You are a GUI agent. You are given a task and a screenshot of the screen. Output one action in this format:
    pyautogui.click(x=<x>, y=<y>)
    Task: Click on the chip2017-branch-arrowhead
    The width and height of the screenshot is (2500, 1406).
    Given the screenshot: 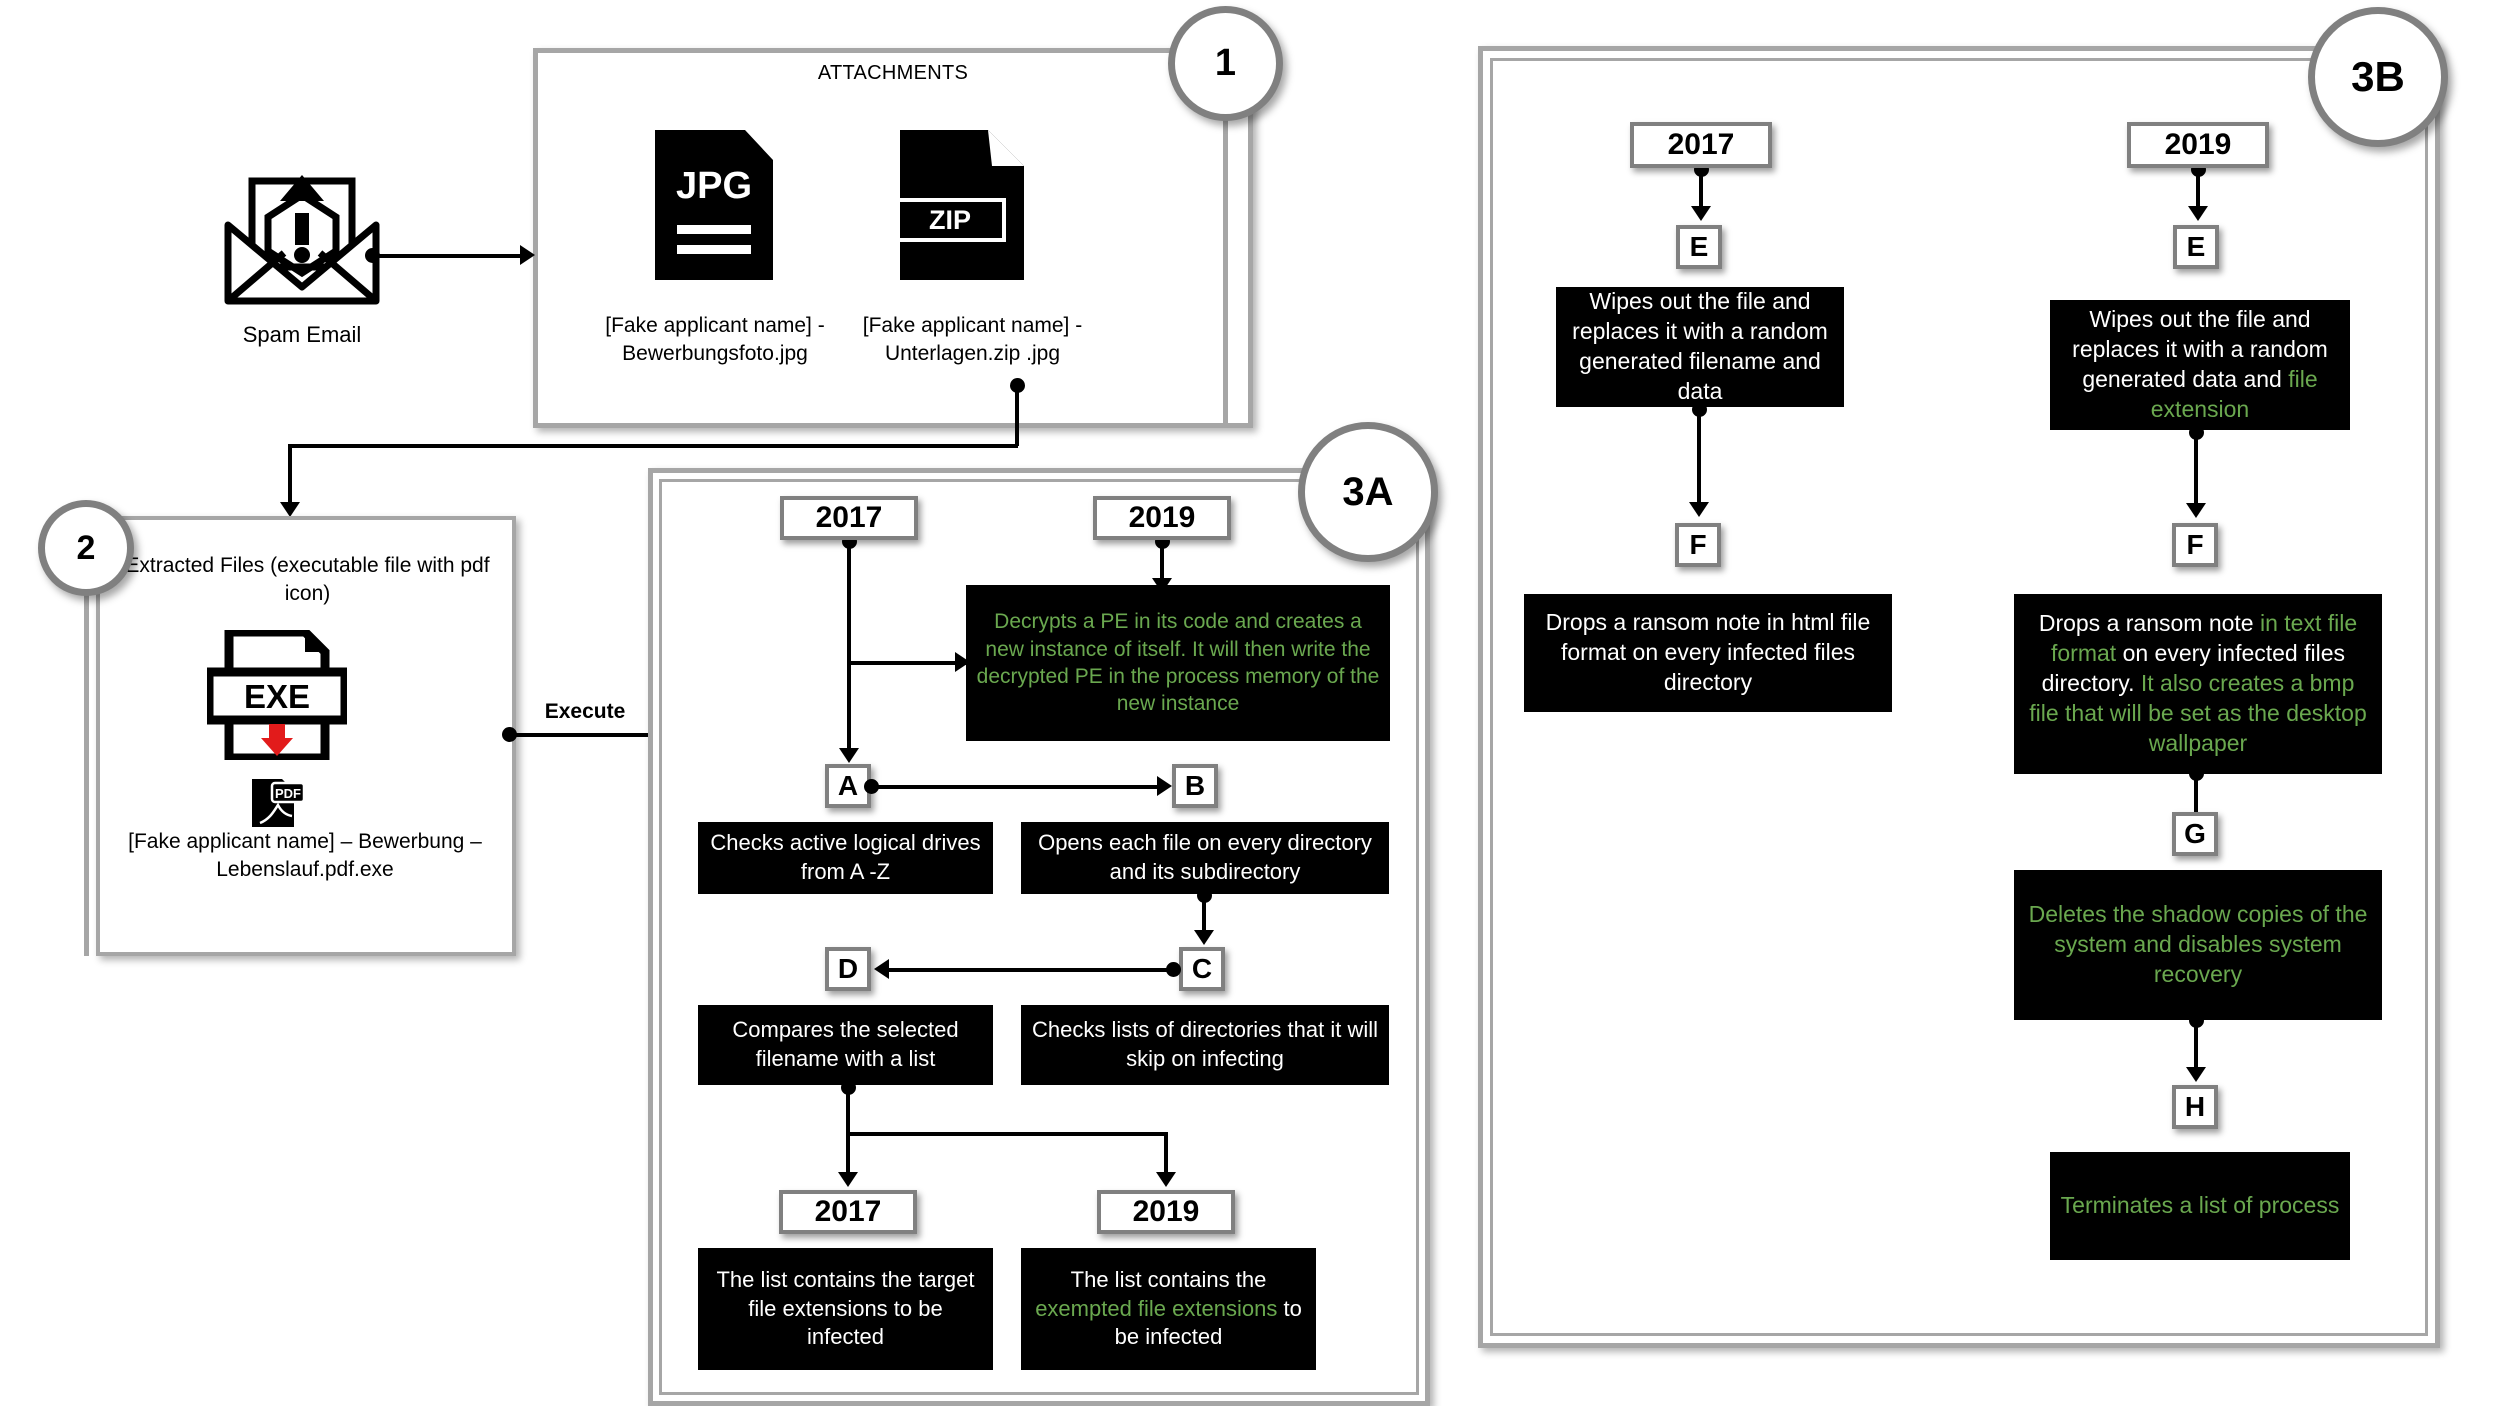 What is the action you would take?
    pyautogui.click(x=962, y=662)
    